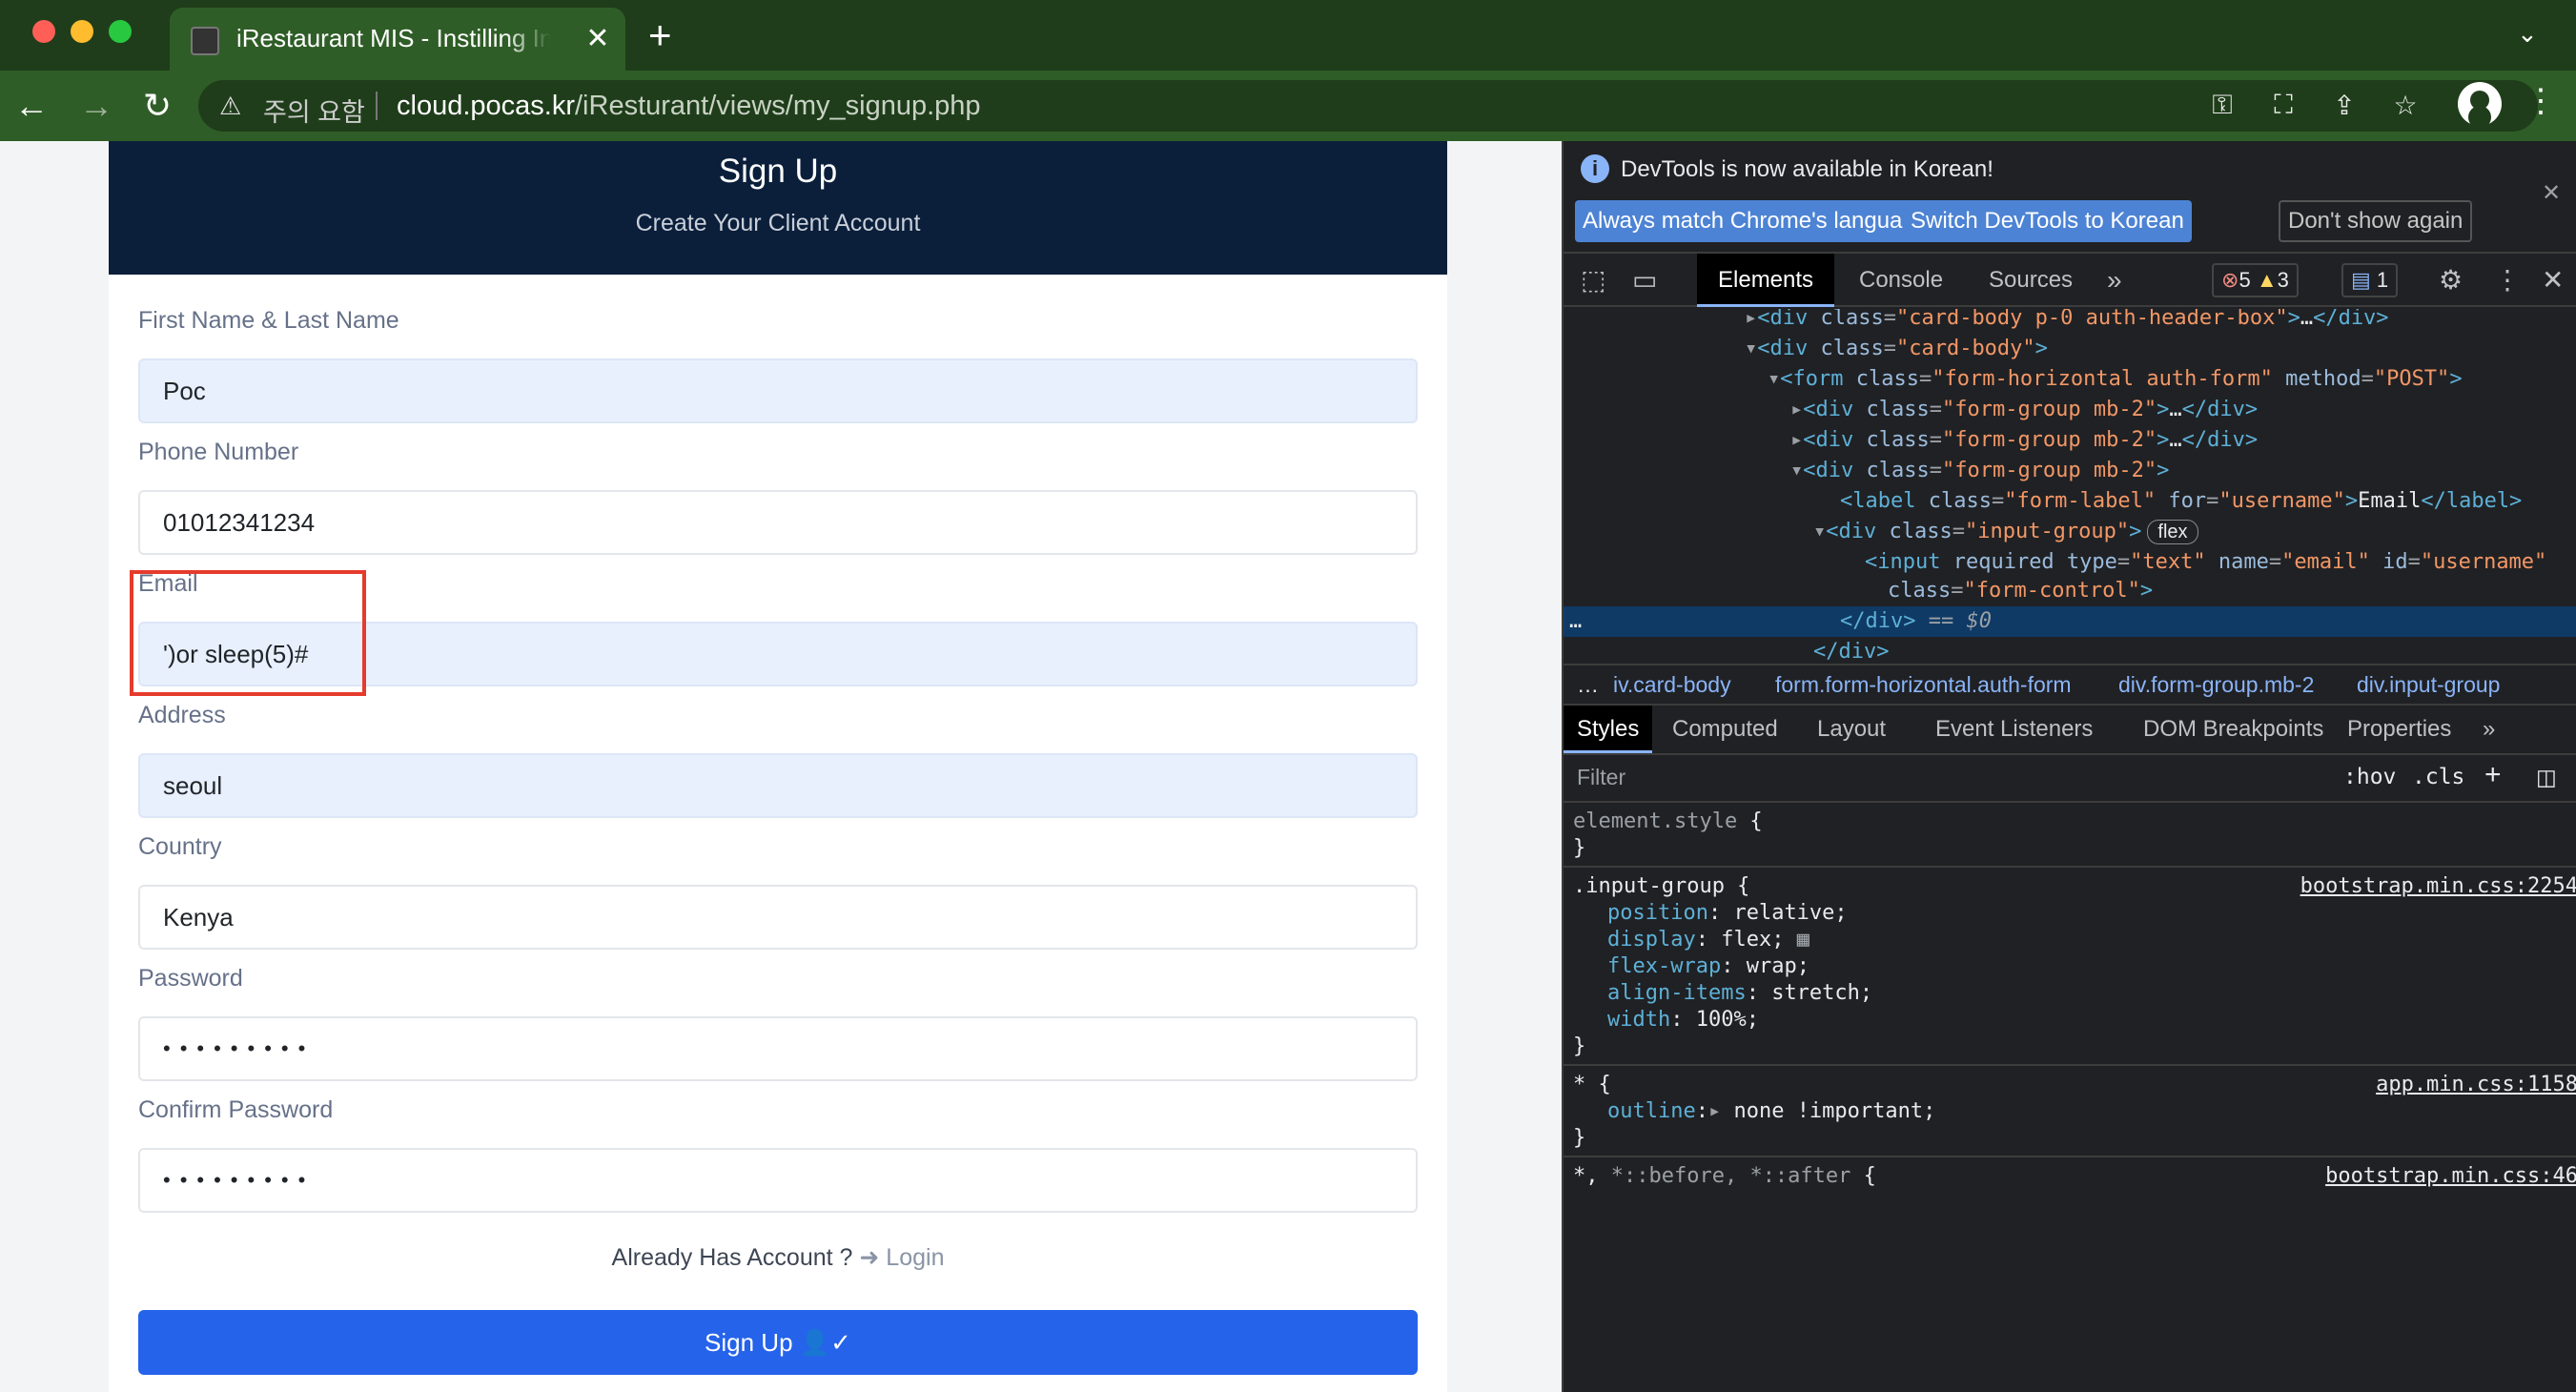 This screenshot has height=1392, width=2576. What do you see at coordinates (2493, 775) in the screenshot?
I see `new-rule-icon: +` at bounding box center [2493, 775].